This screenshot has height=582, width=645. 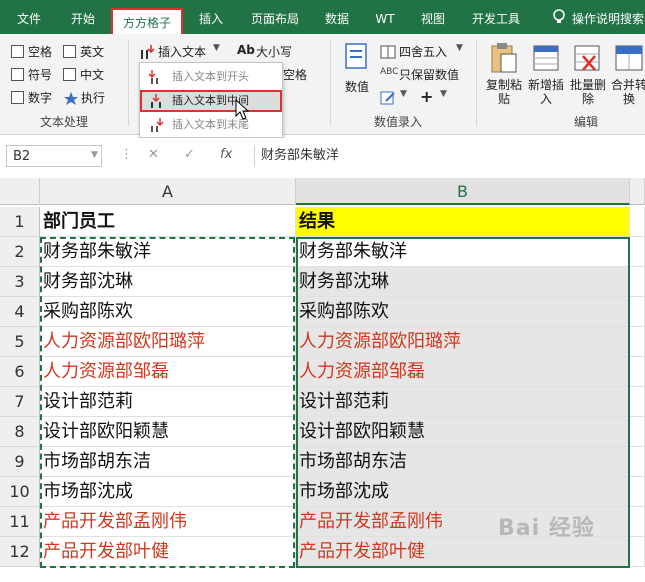 I want to click on insert-function-button: fx, so click(x=226, y=154).